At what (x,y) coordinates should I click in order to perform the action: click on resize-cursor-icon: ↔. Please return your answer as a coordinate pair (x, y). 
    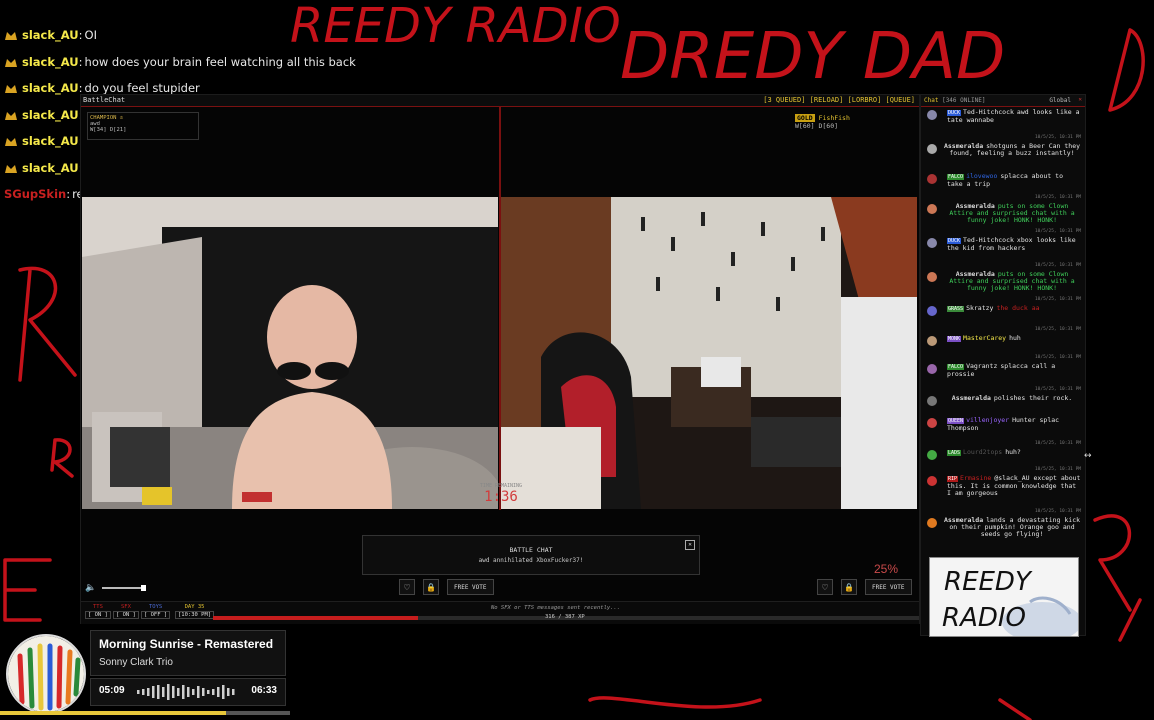
    Looking at the image, I should click on (1088, 456).